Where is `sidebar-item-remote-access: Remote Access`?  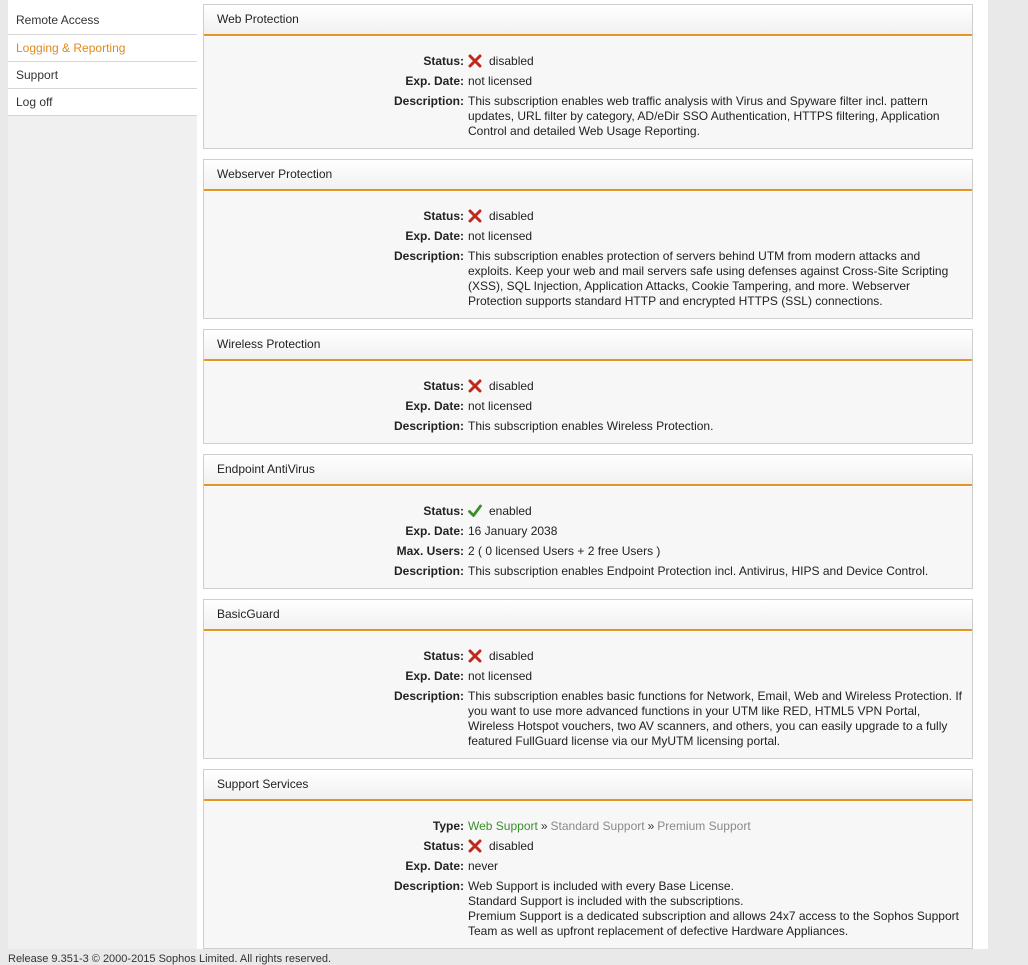
sidebar-item-remote-access: Remote Access is located at coordinates (102, 17).